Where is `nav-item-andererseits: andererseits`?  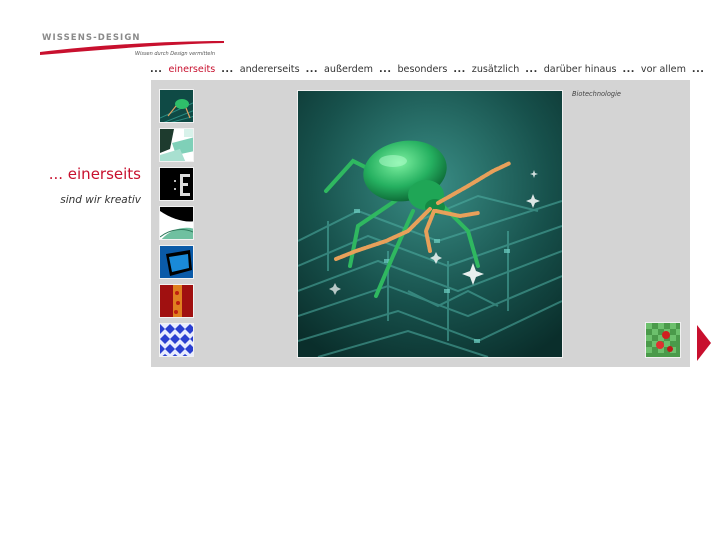 nav-item-andererseits: andererseits is located at coordinates (270, 71).